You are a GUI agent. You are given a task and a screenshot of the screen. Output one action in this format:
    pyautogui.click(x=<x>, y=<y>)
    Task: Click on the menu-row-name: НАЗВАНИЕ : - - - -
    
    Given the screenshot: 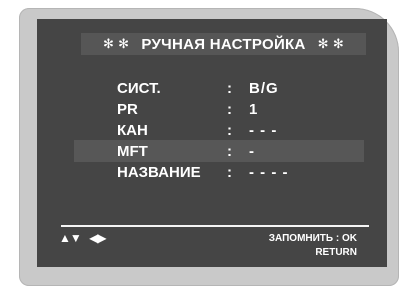 What is the action you would take?
    pyautogui.click(x=219, y=172)
    